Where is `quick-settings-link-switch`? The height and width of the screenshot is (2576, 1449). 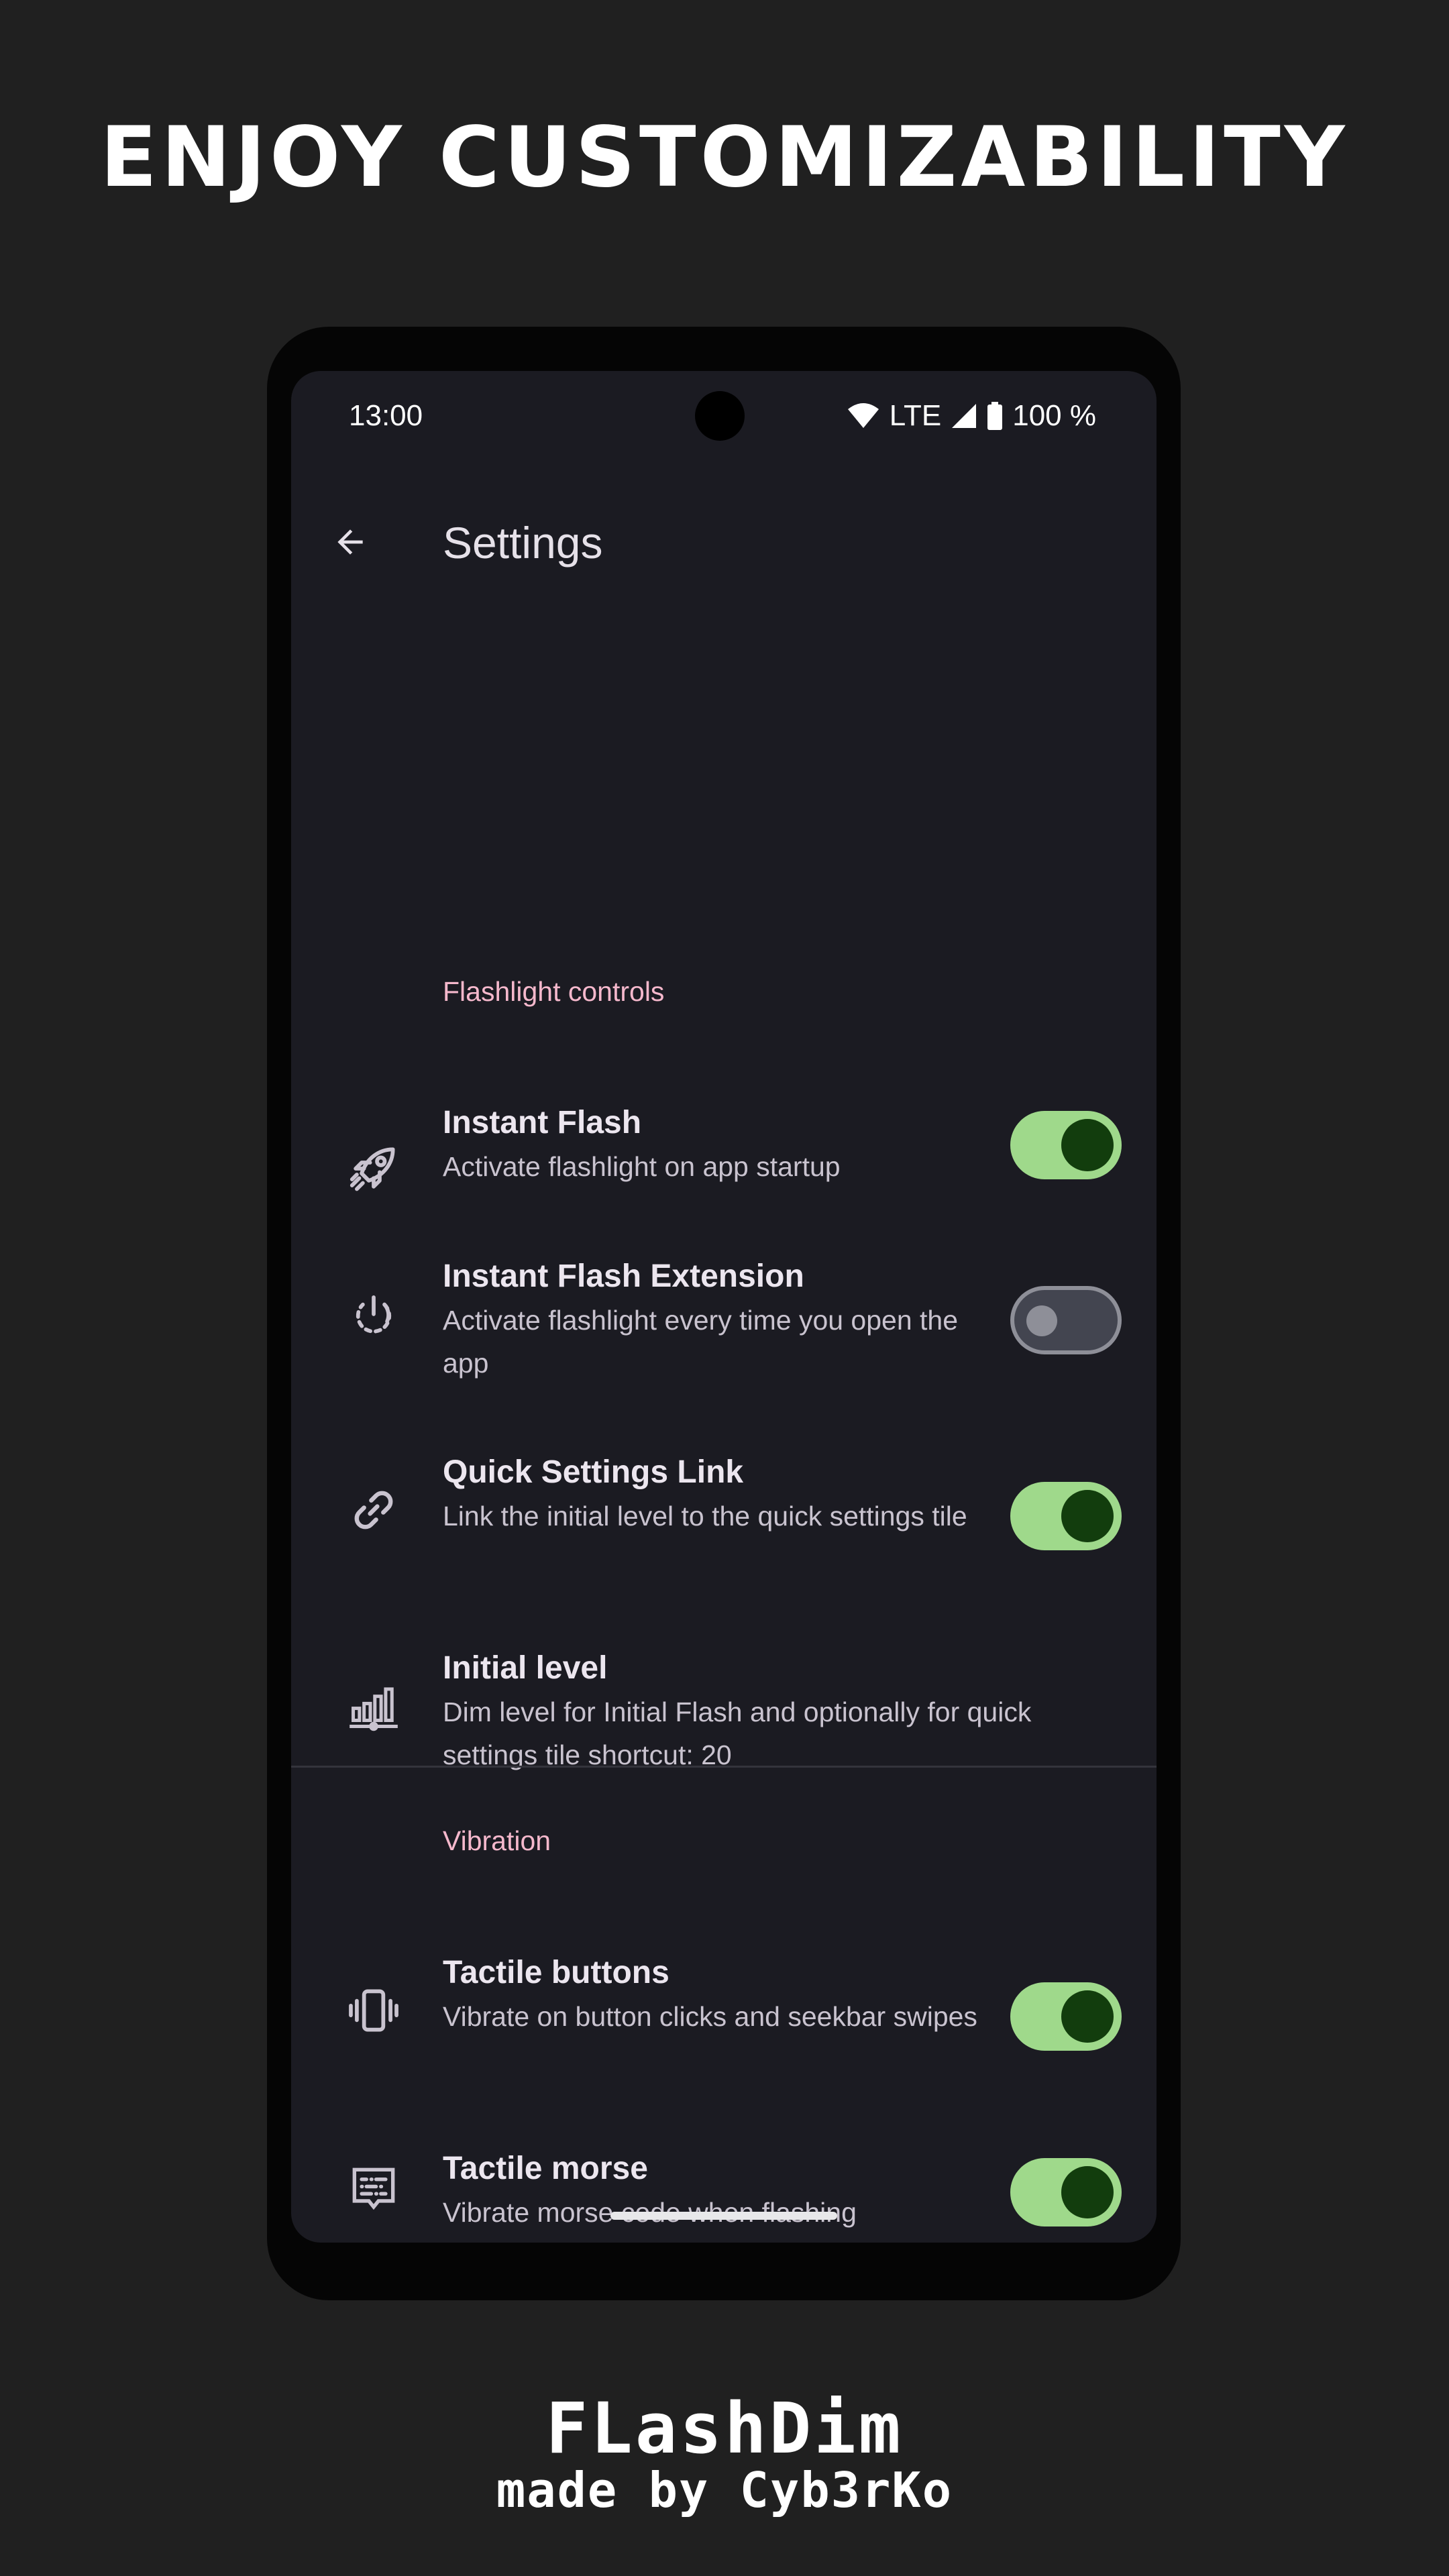 quick-settings-link-switch is located at coordinates (1066, 1516).